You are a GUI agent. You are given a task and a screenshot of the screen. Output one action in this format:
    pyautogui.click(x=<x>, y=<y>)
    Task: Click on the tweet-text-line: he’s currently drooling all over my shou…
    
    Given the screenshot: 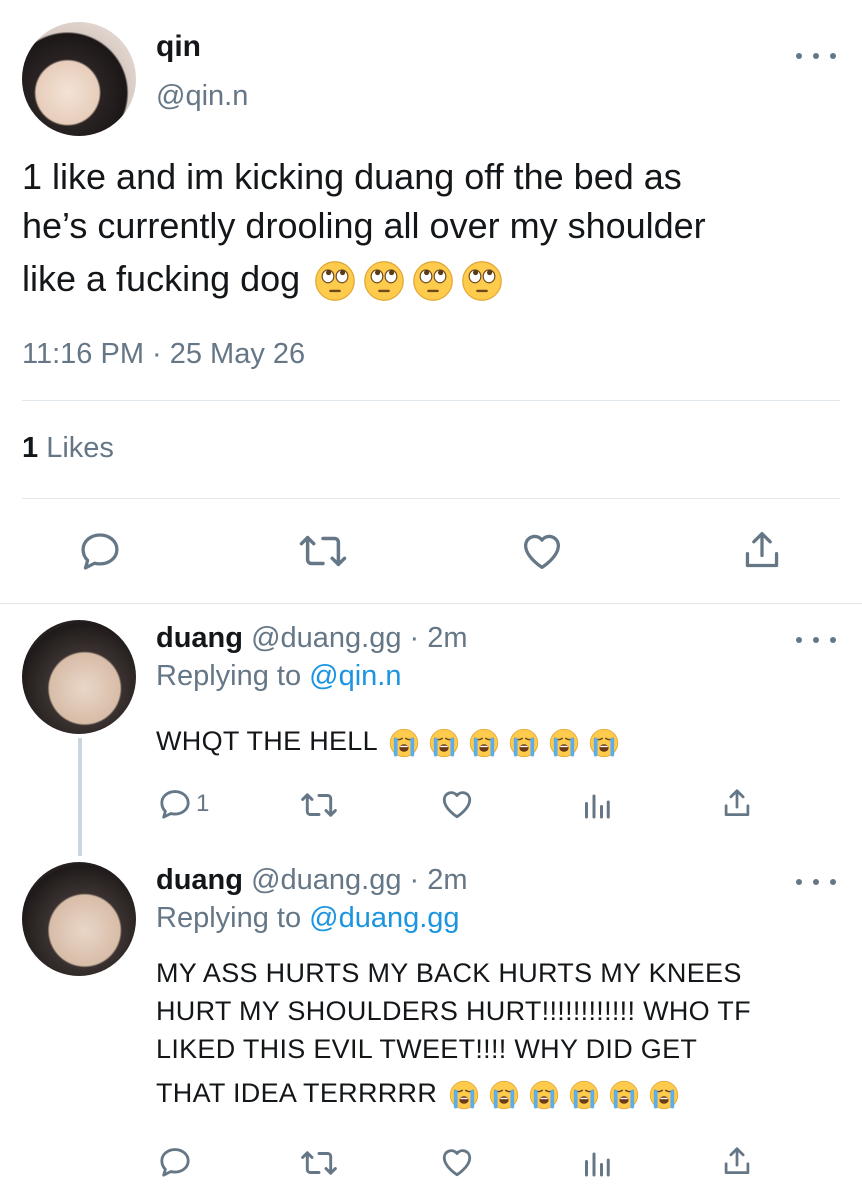 What is the action you would take?
    pyautogui.click(x=364, y=225)
    